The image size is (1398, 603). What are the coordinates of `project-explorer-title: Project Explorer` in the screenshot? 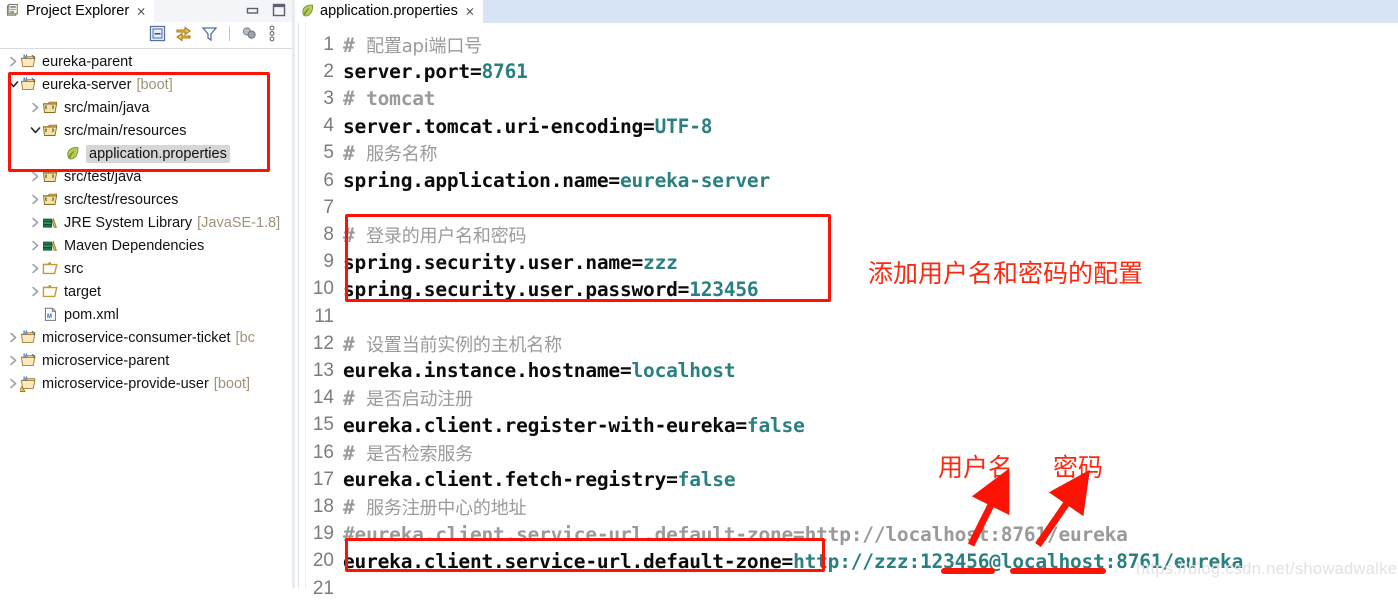 It's located at (78, 10).